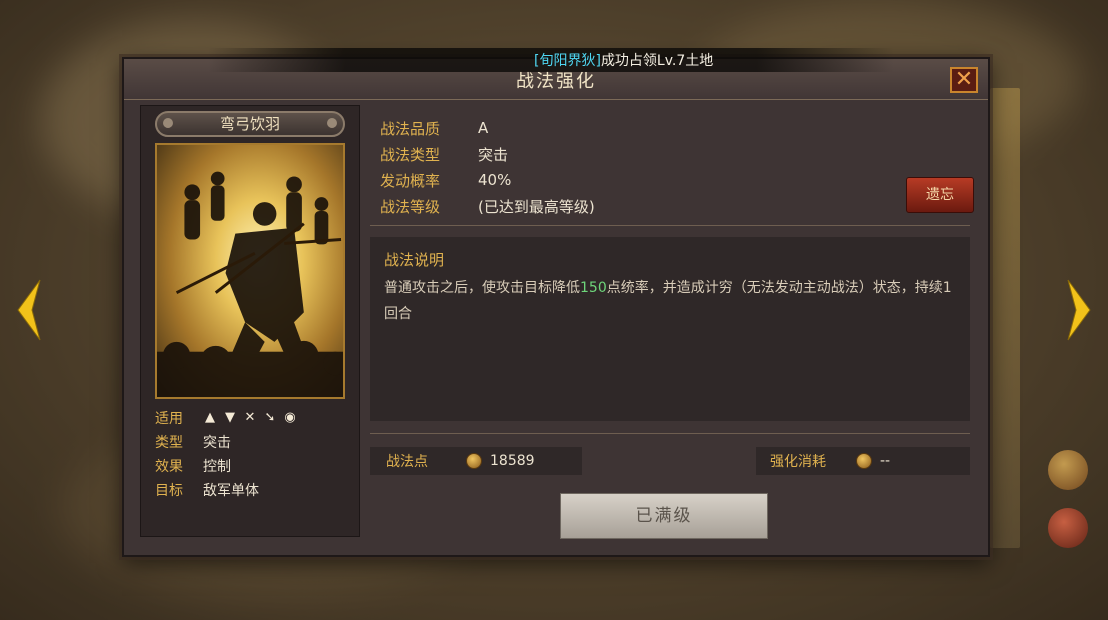 This screenshot has height=620, width=1108. Describe the element at coordinates (217, 443) in the screenshot. I see `prop-value: 突击` at that location.